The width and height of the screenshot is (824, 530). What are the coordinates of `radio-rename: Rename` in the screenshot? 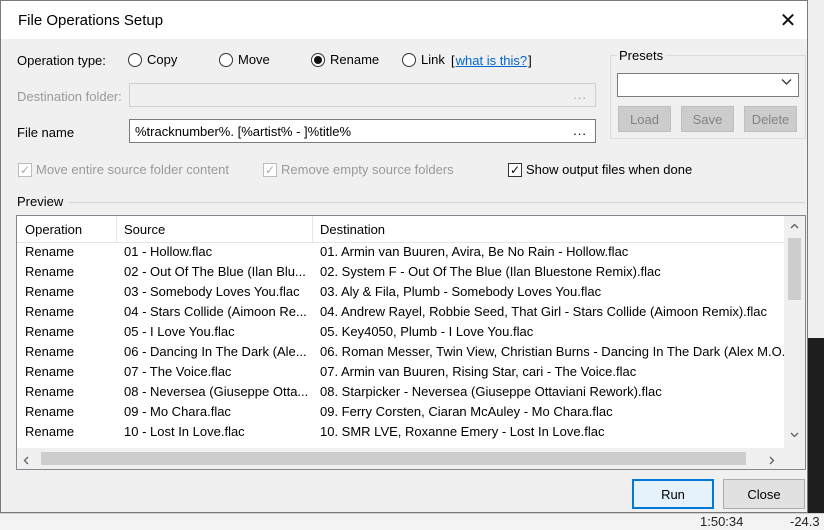 It's located at (345, 59).